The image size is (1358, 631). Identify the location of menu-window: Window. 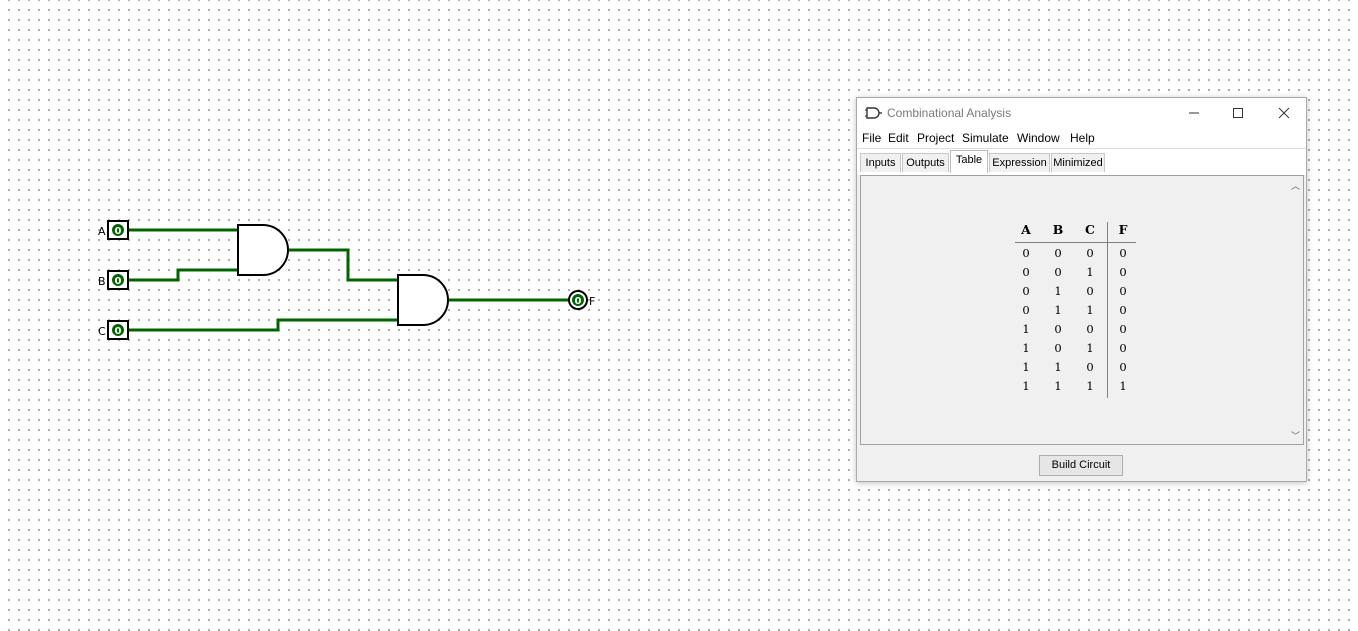
(1038, 138).